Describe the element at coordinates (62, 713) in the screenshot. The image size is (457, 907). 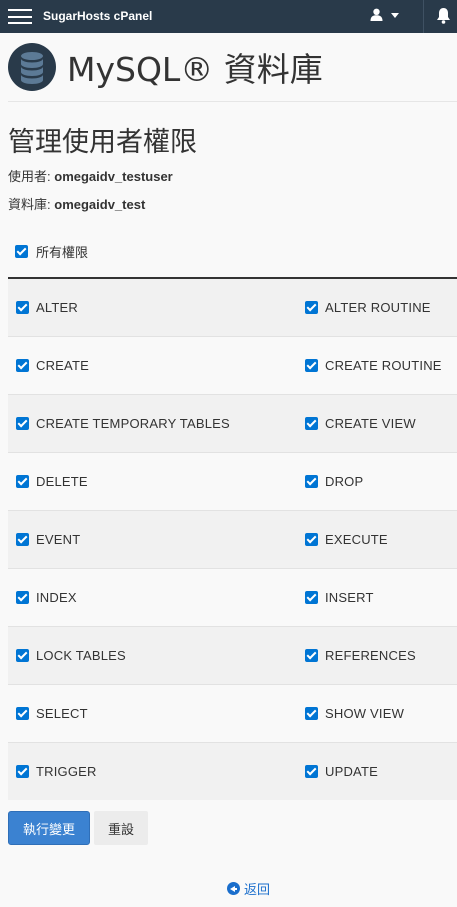
I see `privilege-label: SELECT` at that location.